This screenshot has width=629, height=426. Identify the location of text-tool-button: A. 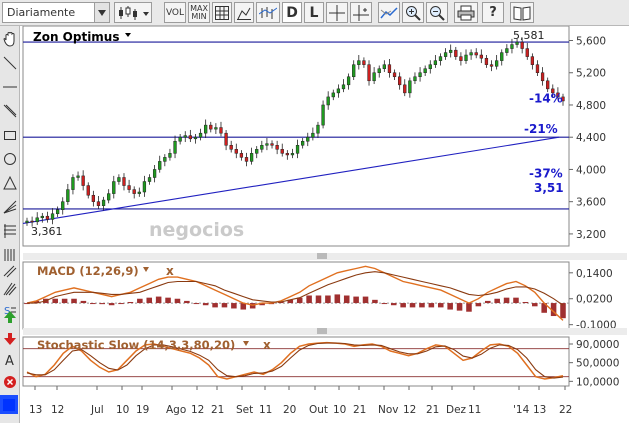
(9, 359).